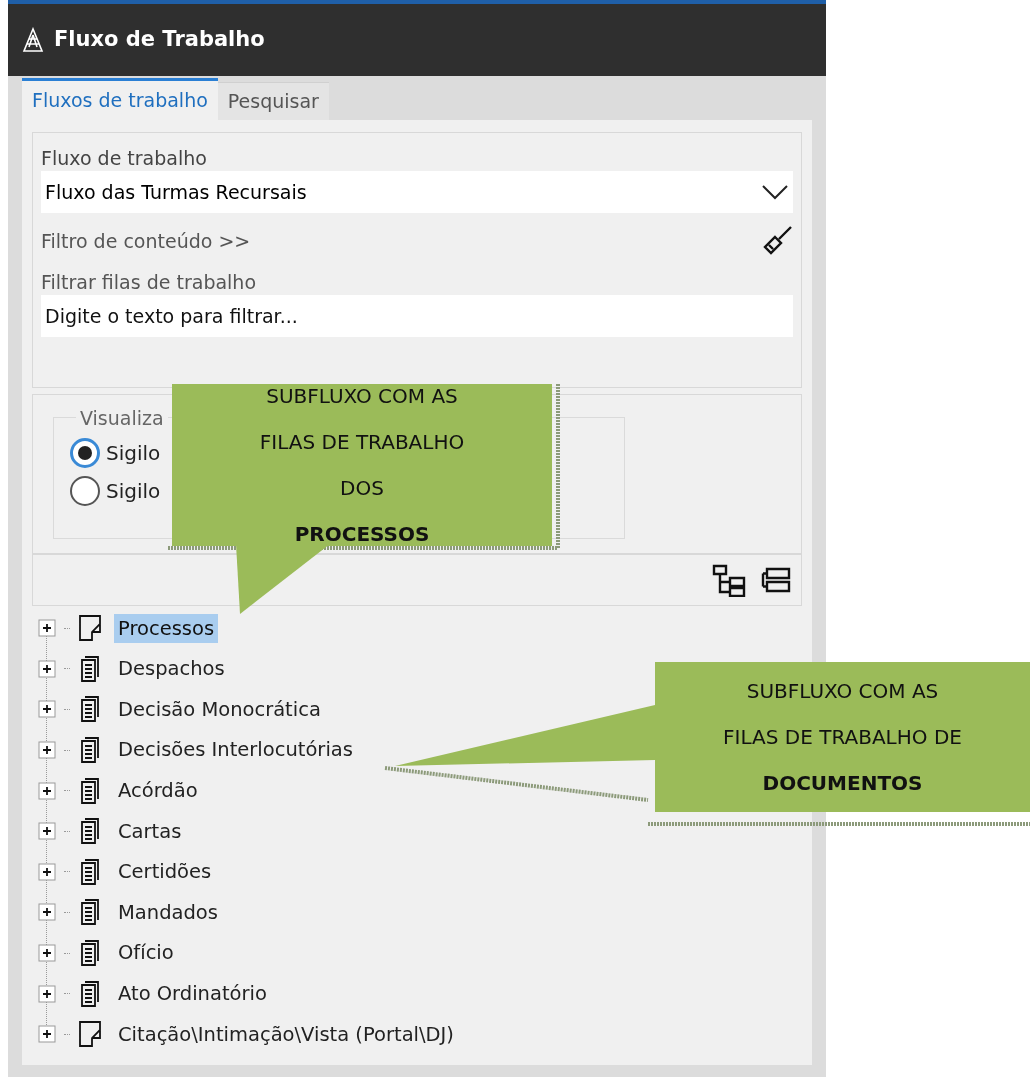 Image resolution: width=1030 pixels, height=1077 pixels. Describe the element at coordinates (158, 791) in the screenshot. I see `tree-item: Acórdão` at that location.